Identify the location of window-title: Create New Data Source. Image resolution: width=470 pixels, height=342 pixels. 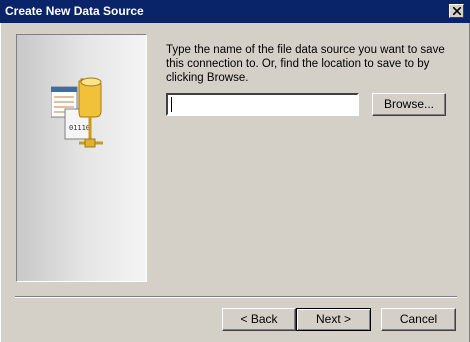
(74, 11).